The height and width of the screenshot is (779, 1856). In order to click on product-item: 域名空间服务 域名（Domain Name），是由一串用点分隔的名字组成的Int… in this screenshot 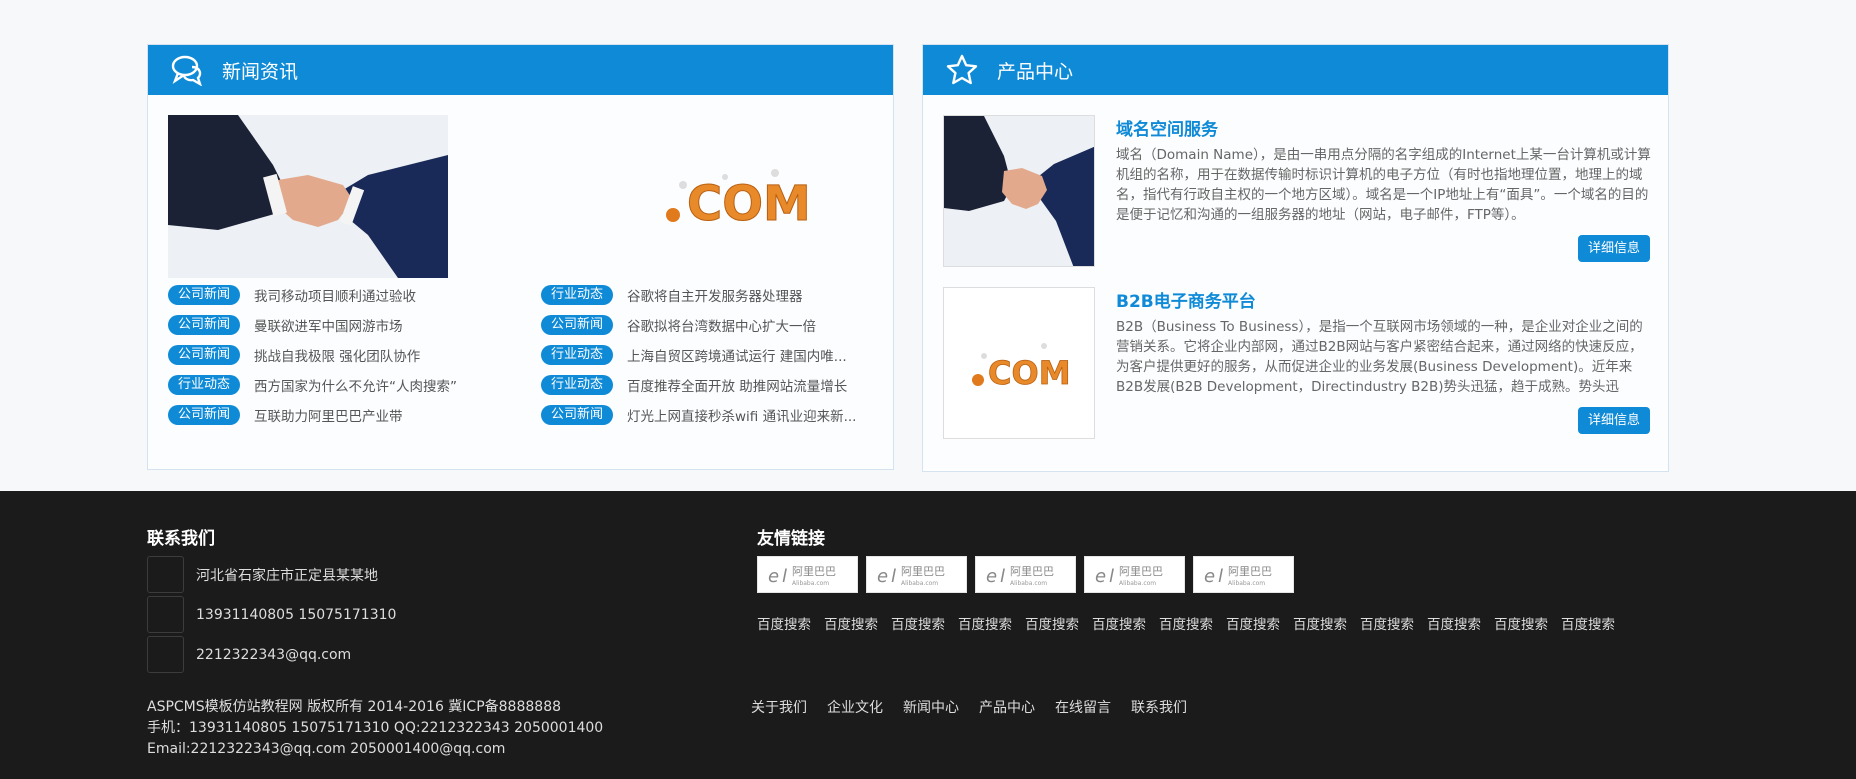, I will do `click(1297, 191)`.